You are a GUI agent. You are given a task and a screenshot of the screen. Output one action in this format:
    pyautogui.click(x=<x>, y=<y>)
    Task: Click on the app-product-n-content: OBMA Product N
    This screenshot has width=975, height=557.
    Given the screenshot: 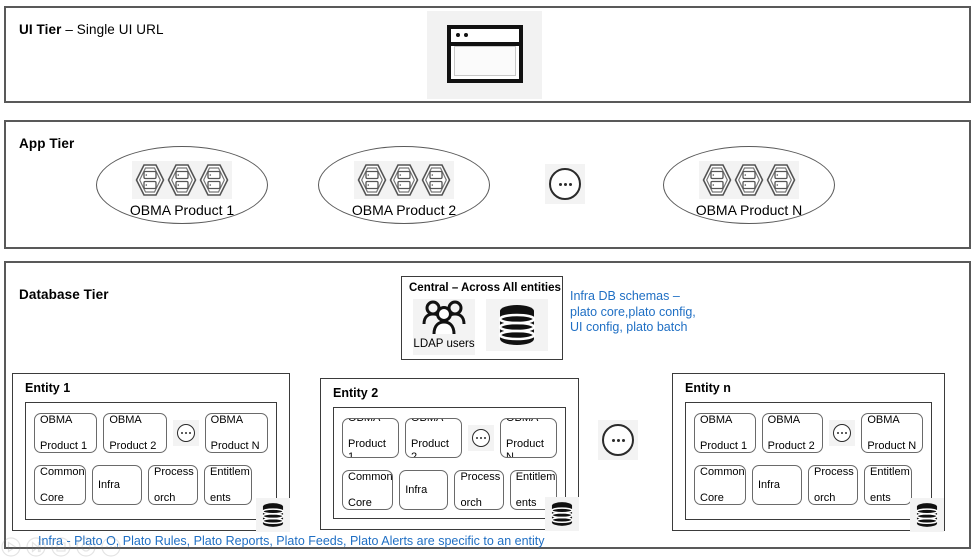 What is the action you would take?
    pyautogui.click(x=749, y=189)
    